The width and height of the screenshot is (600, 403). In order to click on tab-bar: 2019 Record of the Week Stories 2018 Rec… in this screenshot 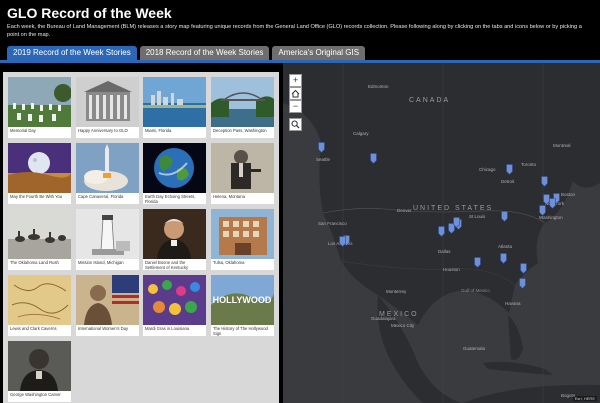, I will do `click(186, 53)`.